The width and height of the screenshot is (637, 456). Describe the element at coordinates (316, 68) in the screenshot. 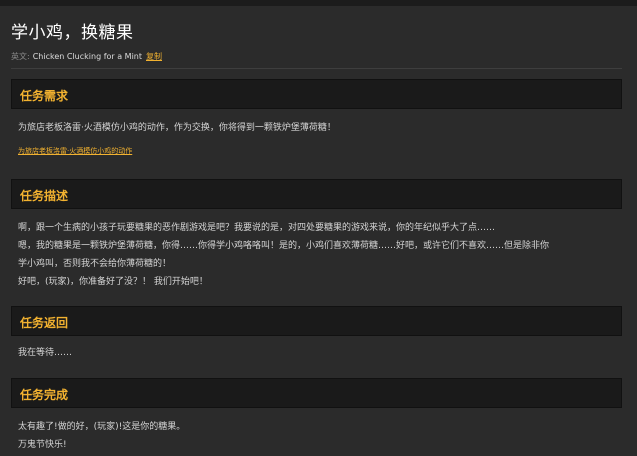

I see `title-divider` at that location.